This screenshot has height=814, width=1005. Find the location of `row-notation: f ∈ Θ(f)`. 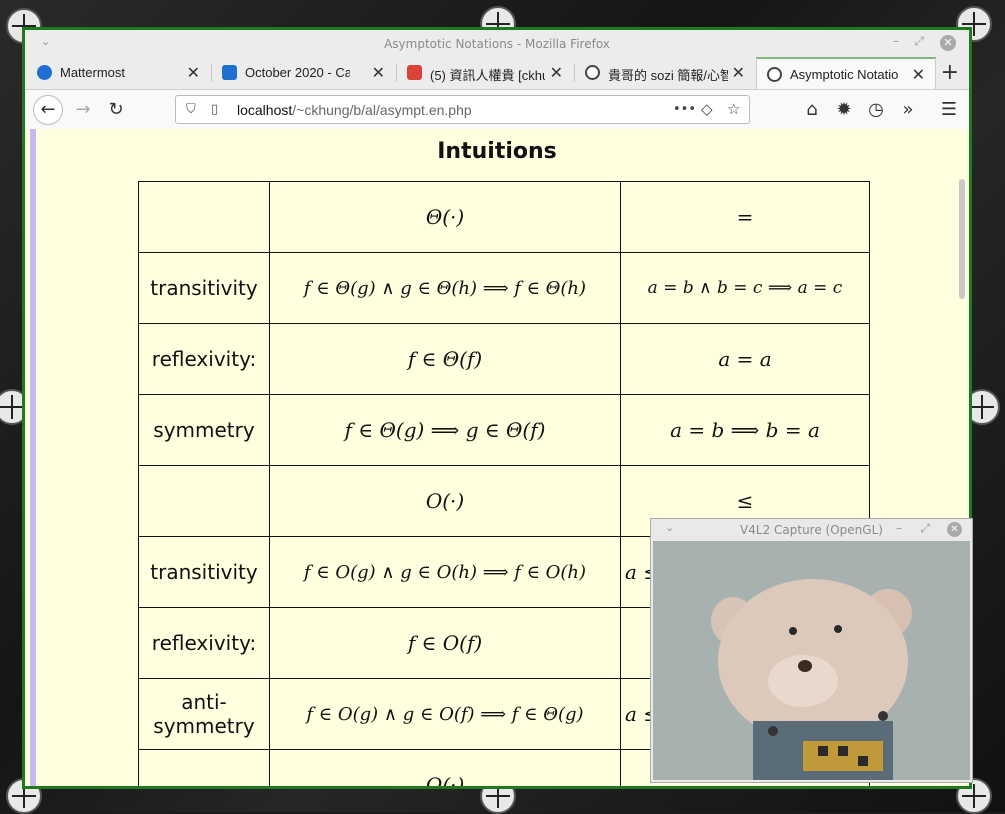

row-notation: f ∈ Θ(f) is located at coordinates (445, 359).